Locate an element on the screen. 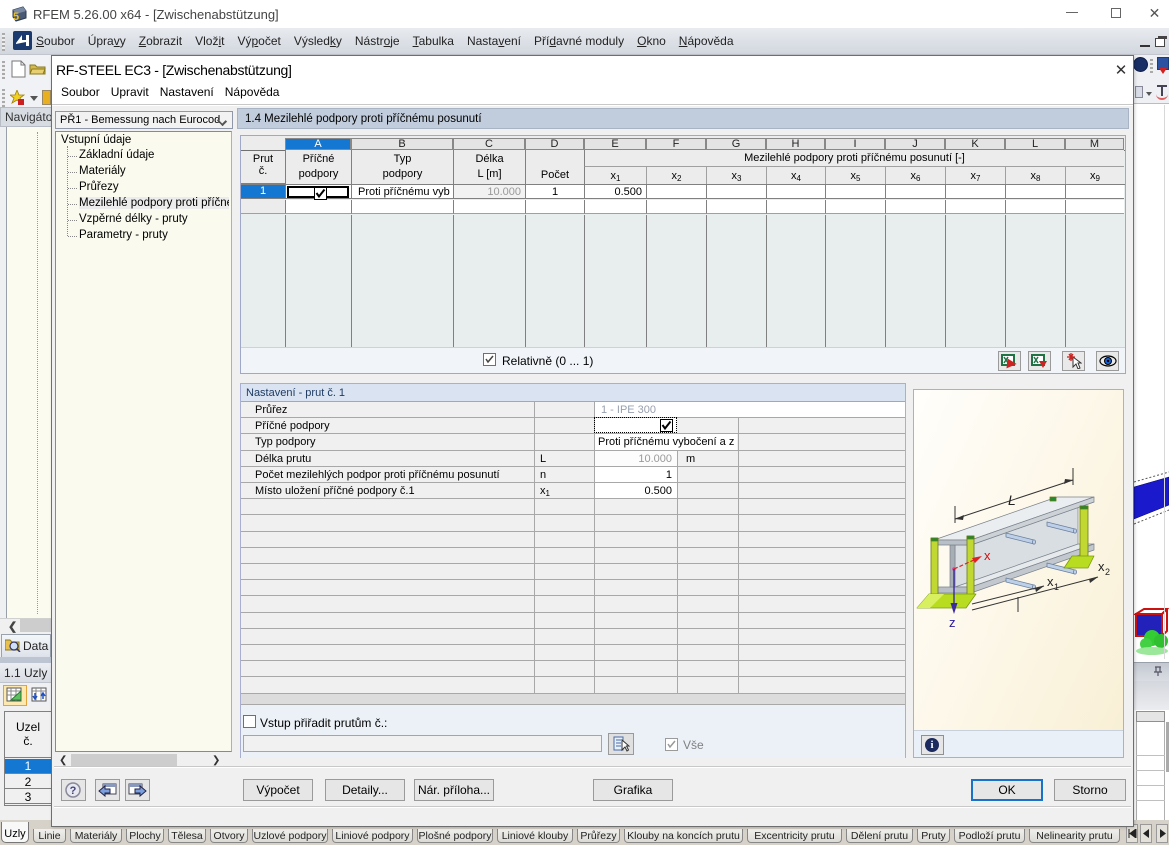  svg-text: z is located at coordinates (952, 622).